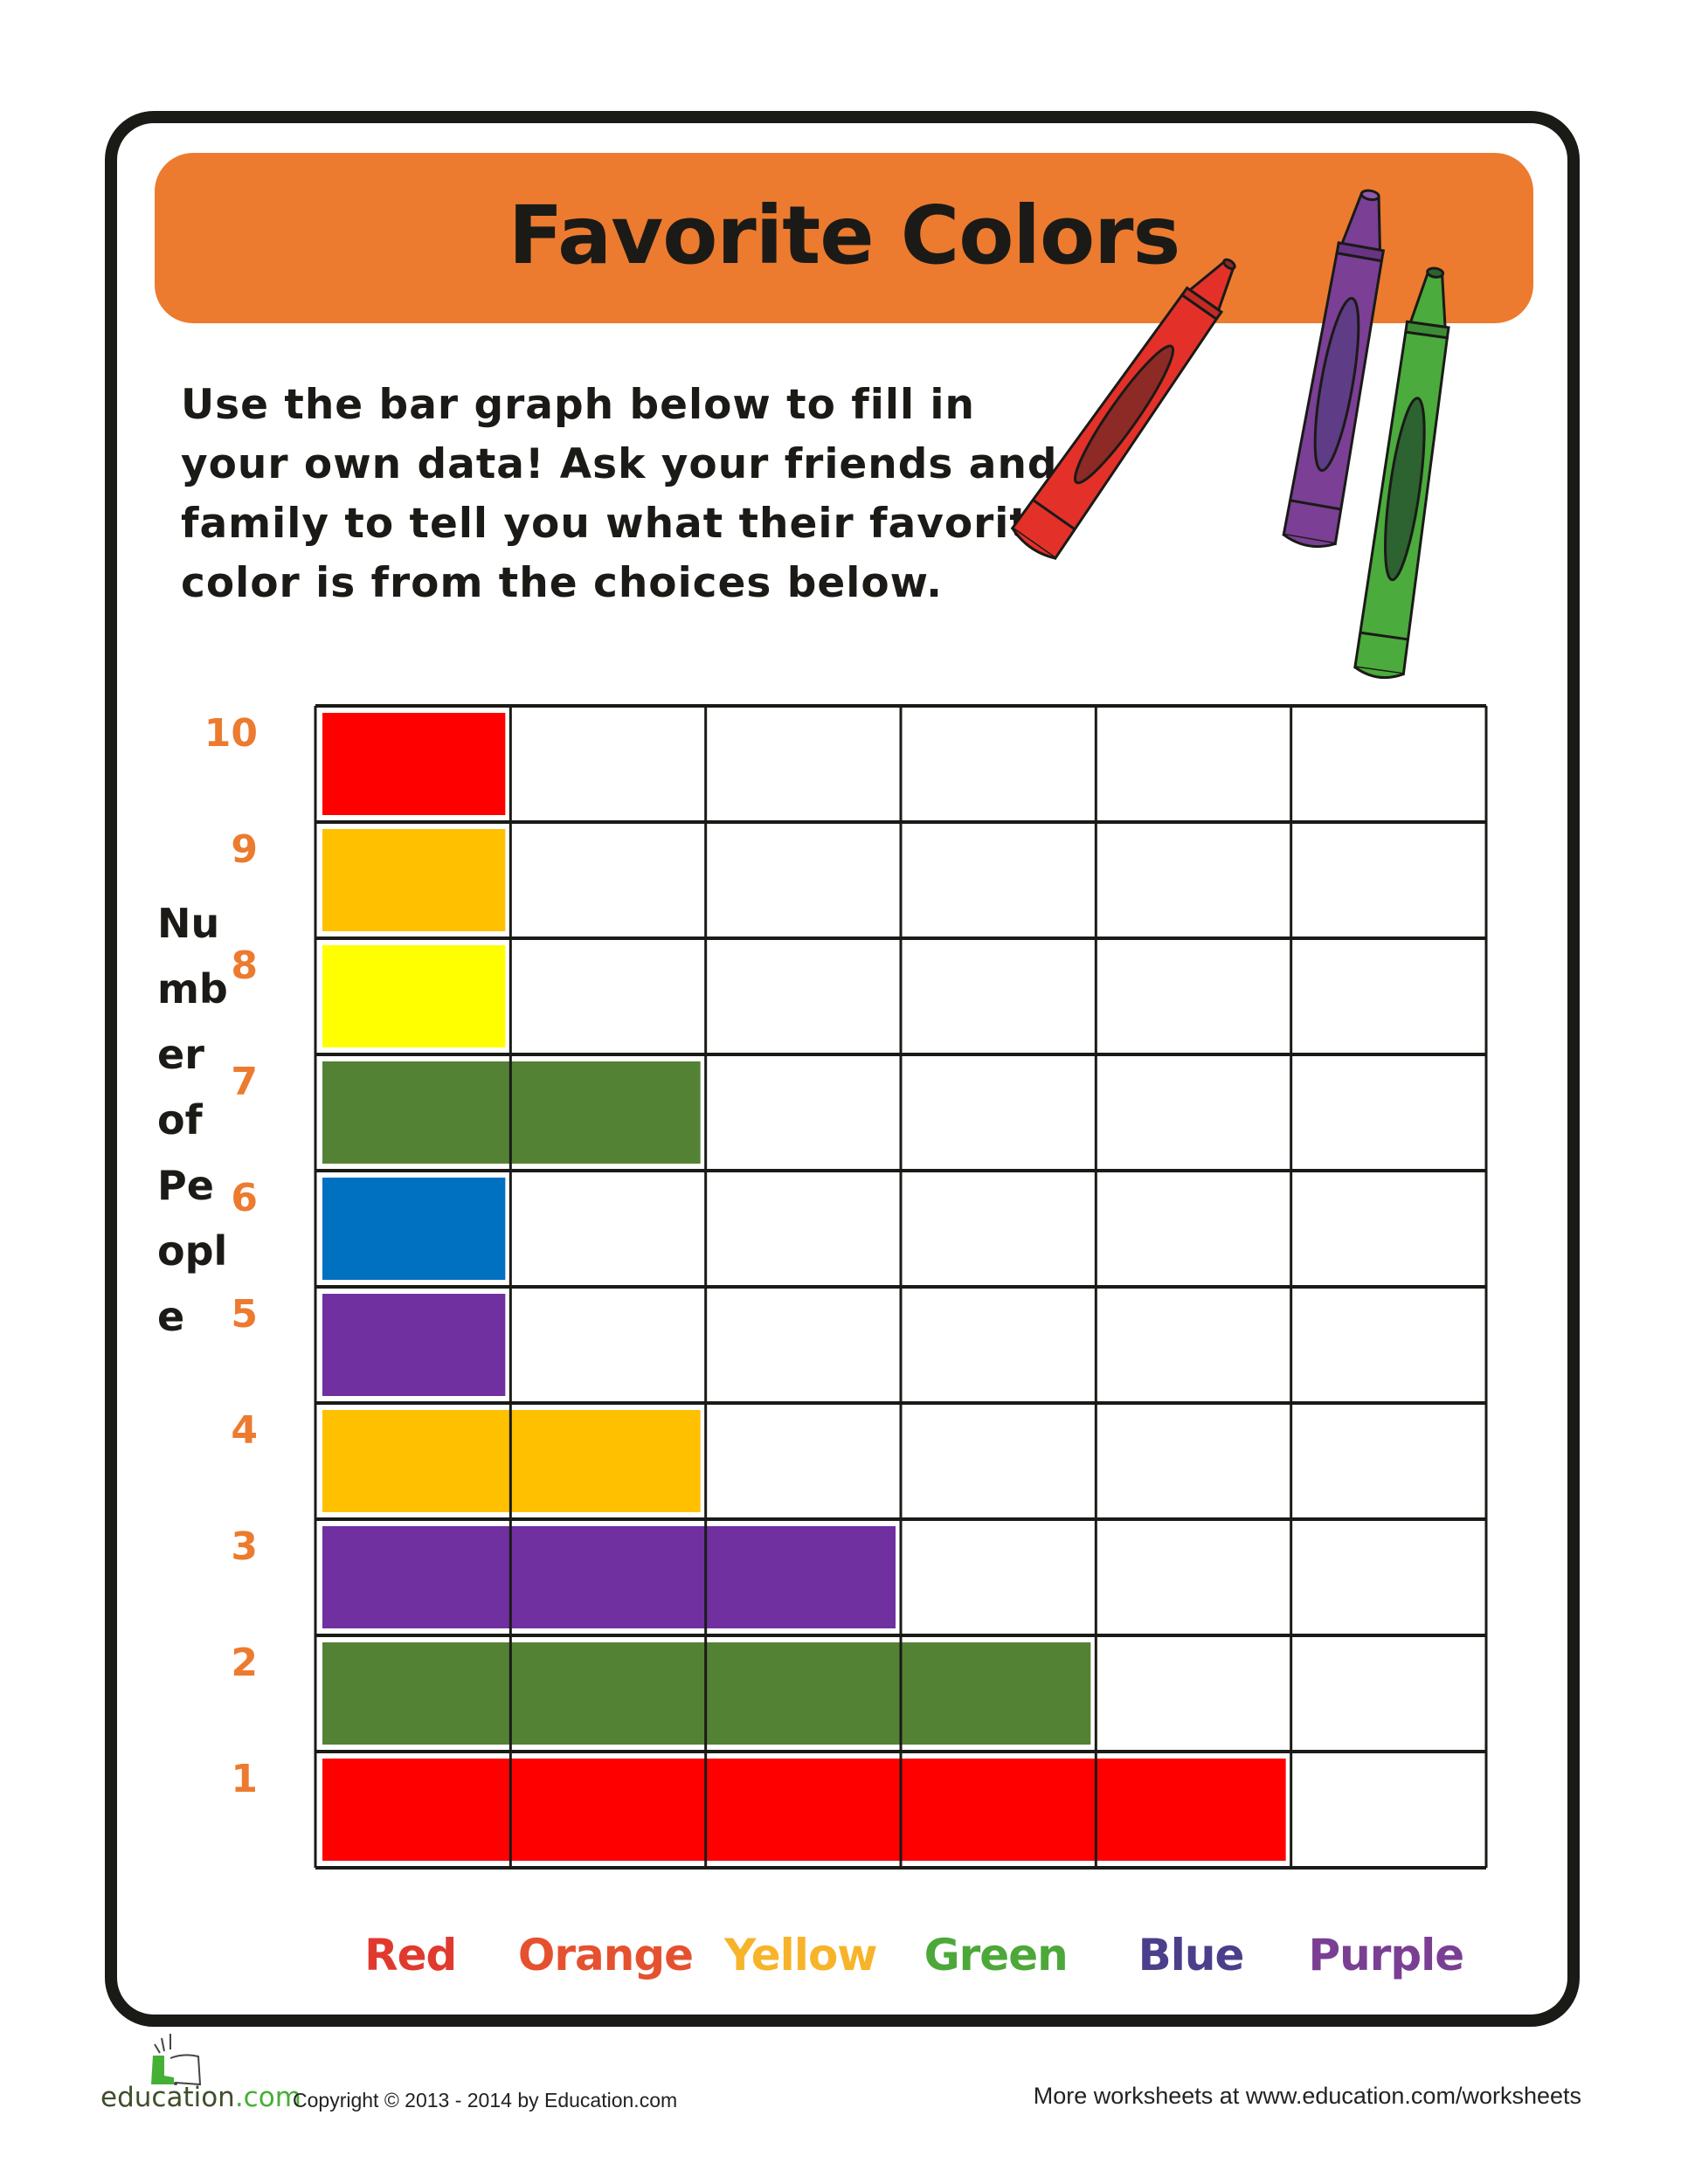  Describe the element at coordinates (244, 849) in the screenshot. I see `y-tick-label: 9` at that location.